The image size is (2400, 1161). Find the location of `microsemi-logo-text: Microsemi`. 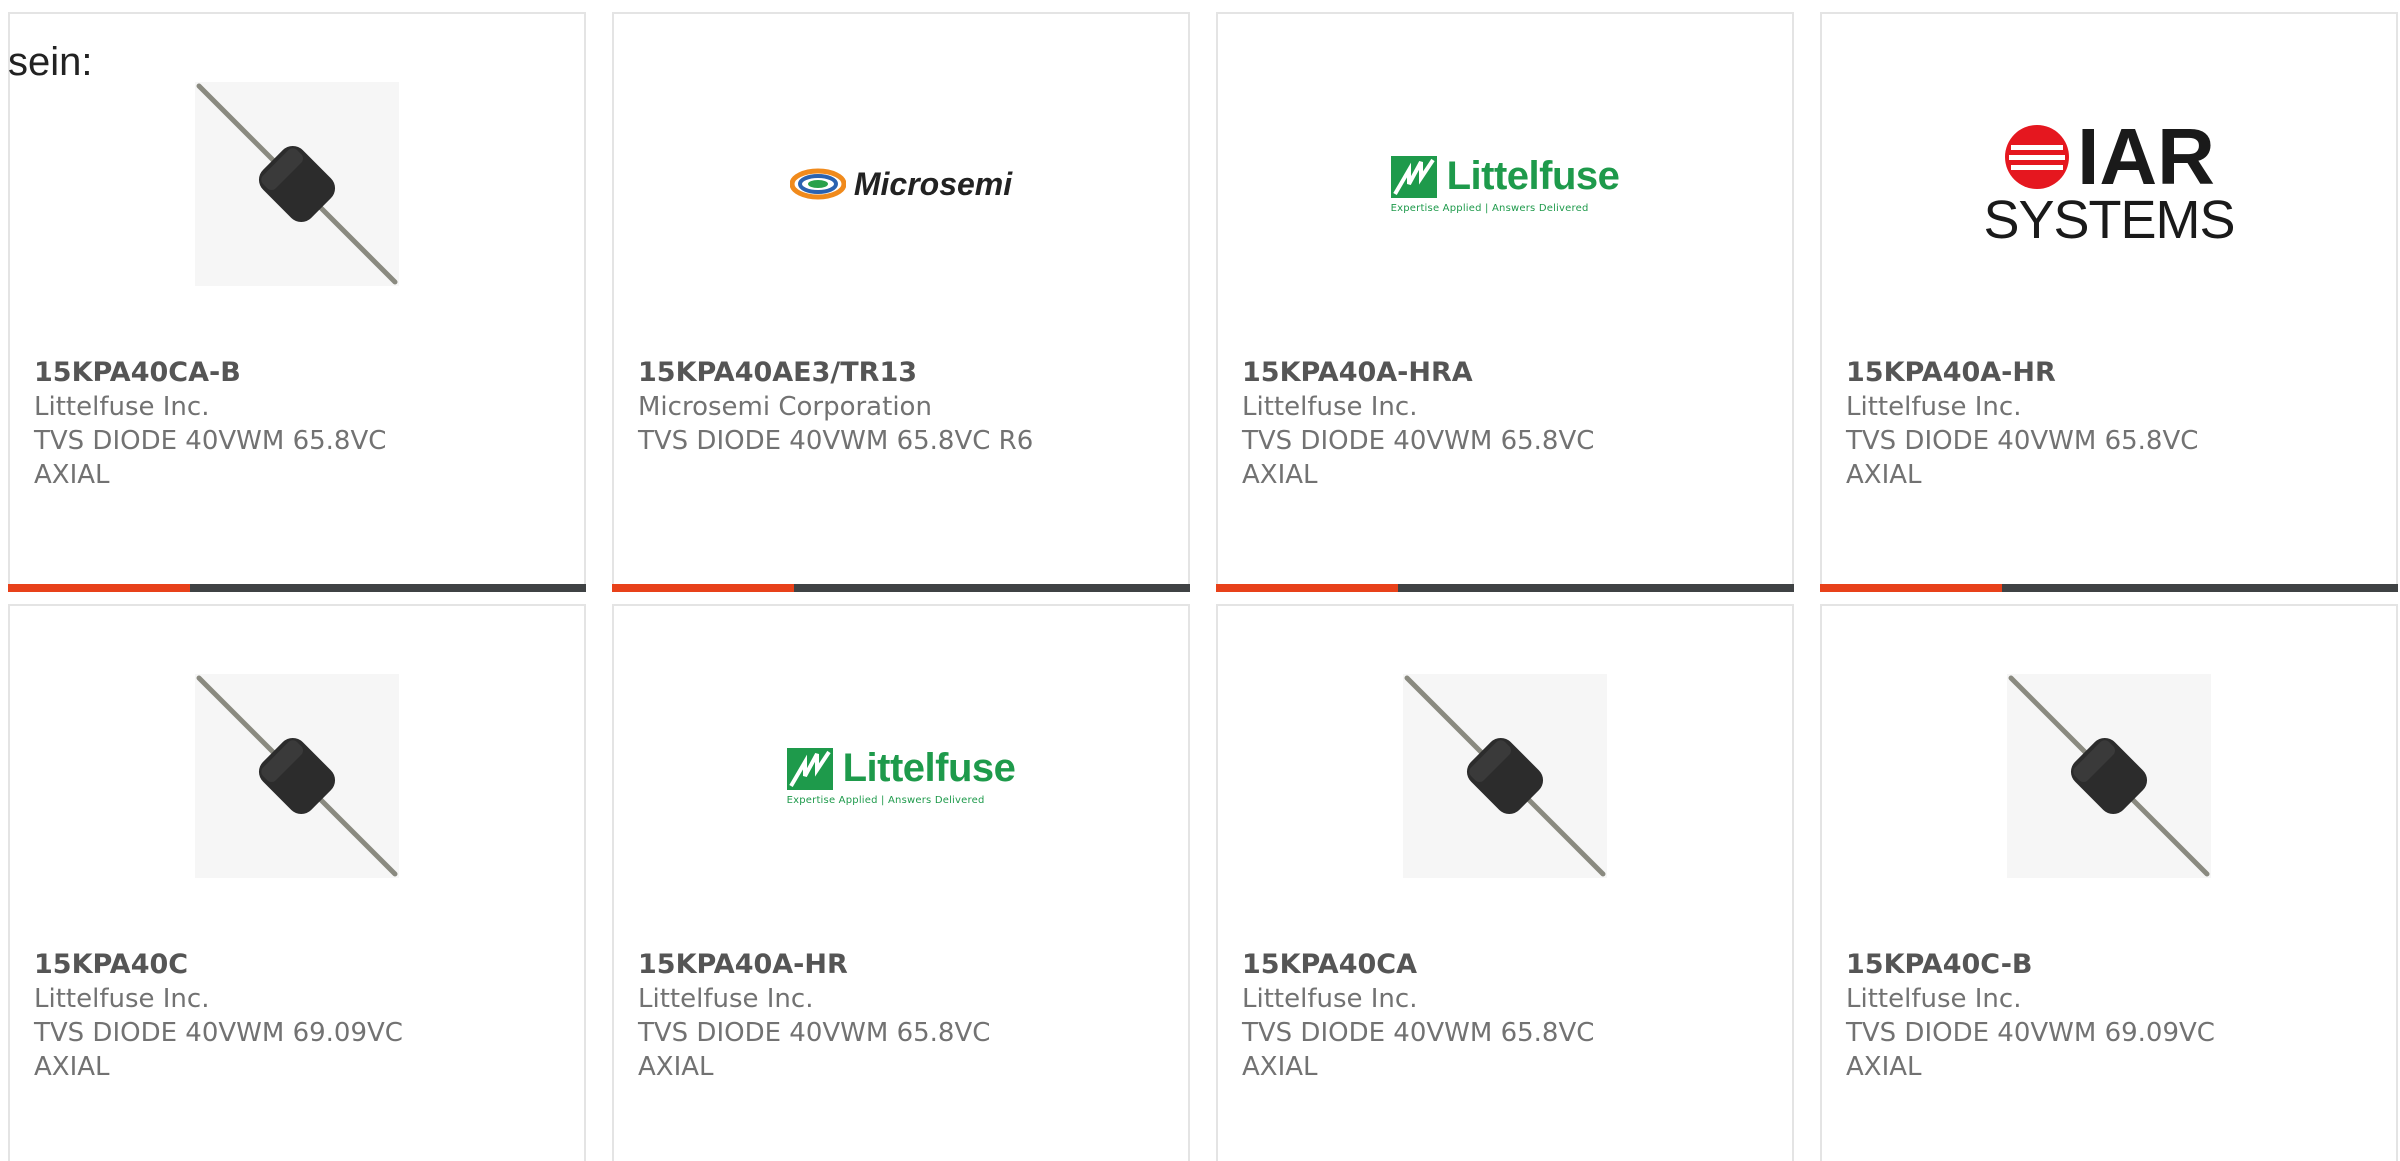

microsemi-logo-text: Microsemi is located at coordinates (933, 183).